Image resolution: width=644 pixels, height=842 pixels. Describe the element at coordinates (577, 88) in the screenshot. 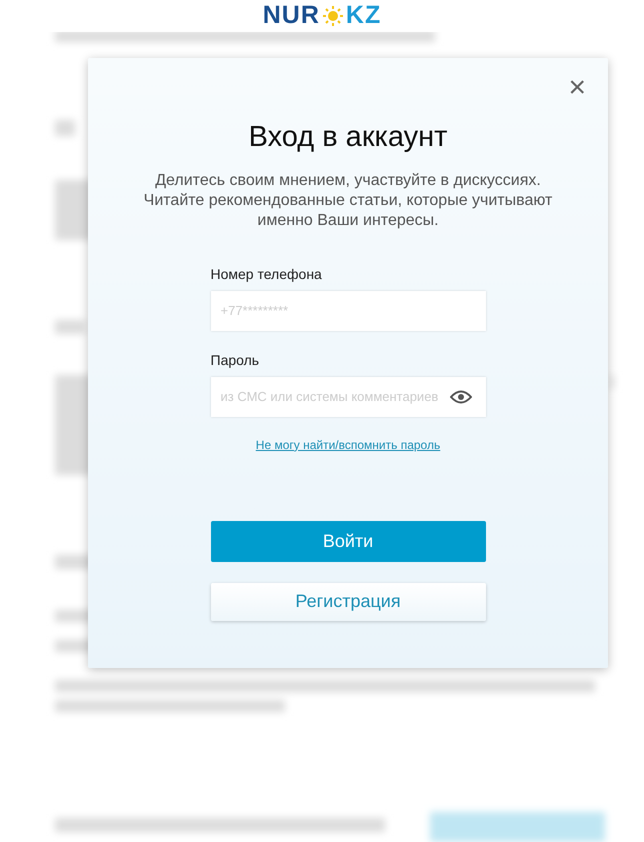

I see `close-button: ×` at that location.